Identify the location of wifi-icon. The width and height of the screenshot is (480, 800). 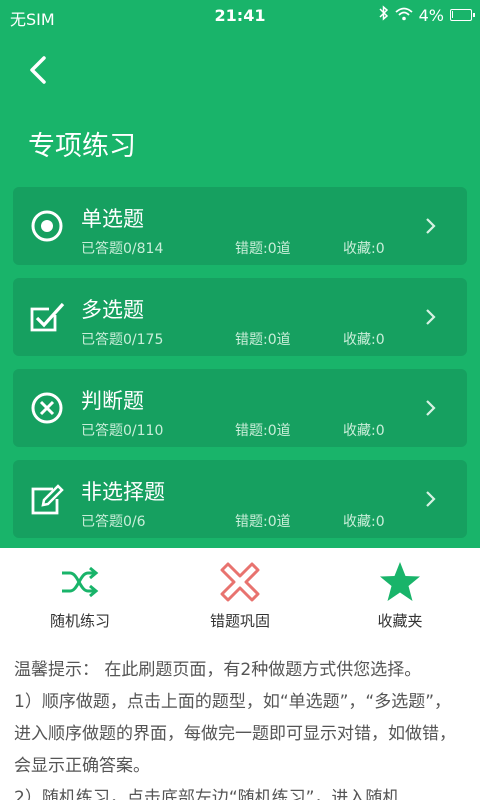
(404, 15).